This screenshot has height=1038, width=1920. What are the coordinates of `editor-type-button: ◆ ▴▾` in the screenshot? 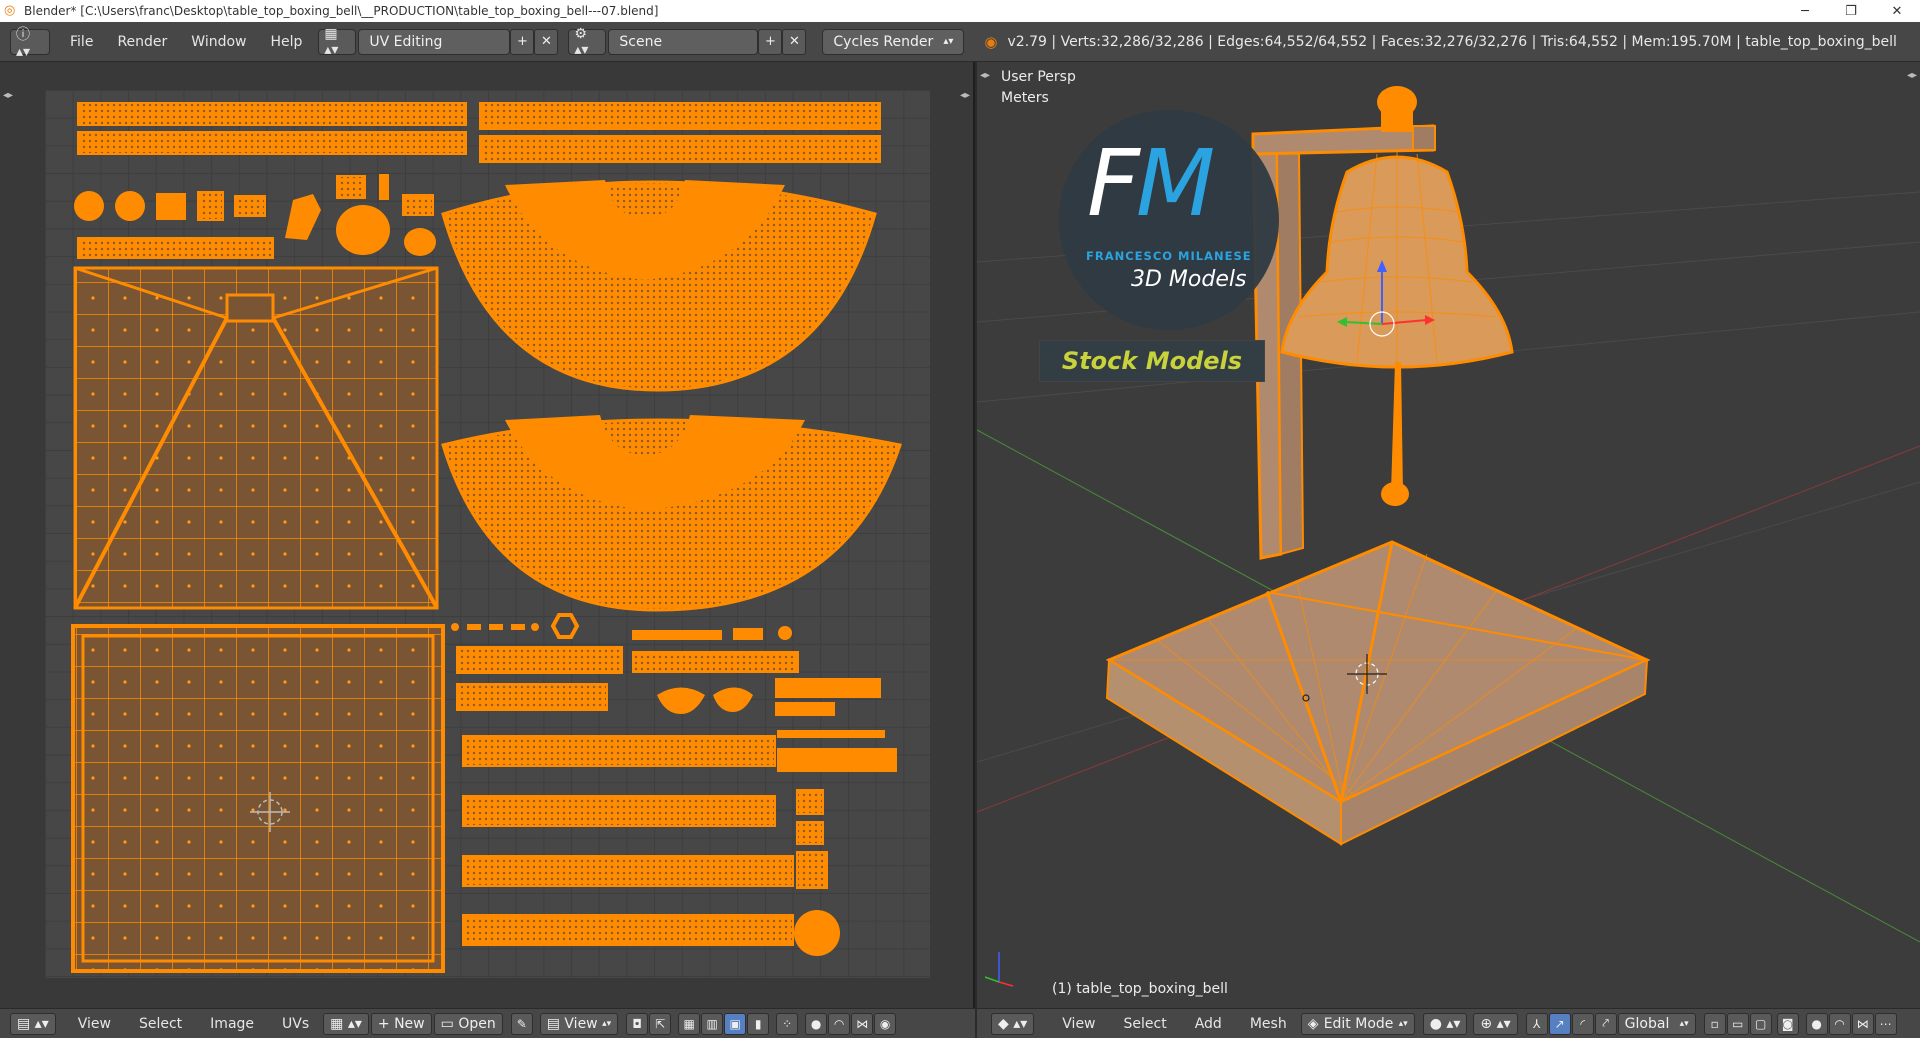 It's located at (1013, 1023).